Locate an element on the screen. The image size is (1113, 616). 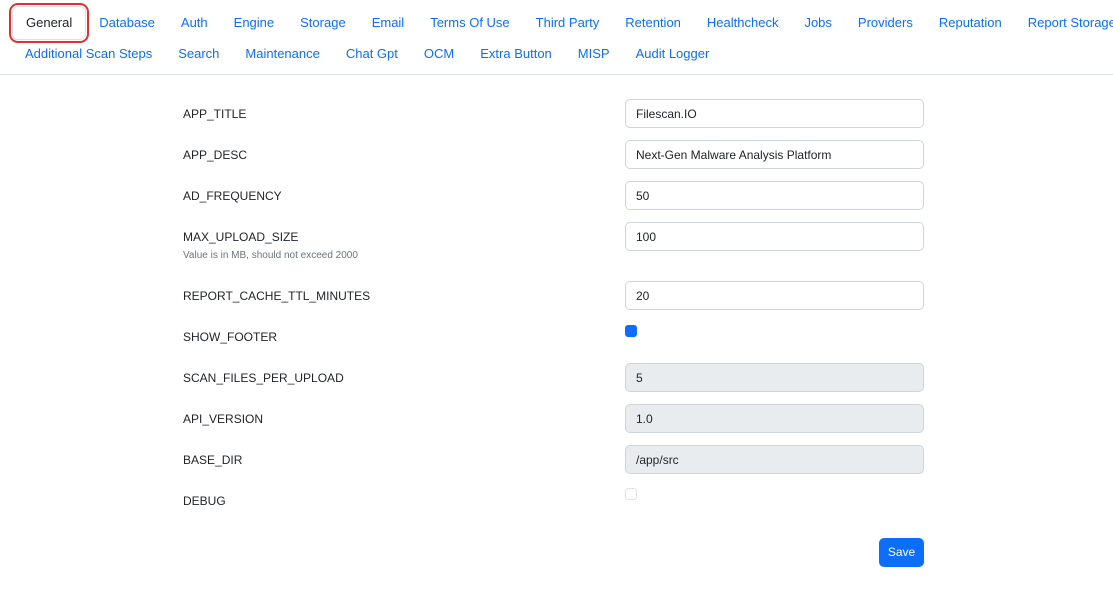
tab-auth: Auth is located at coordinates (194, 23).